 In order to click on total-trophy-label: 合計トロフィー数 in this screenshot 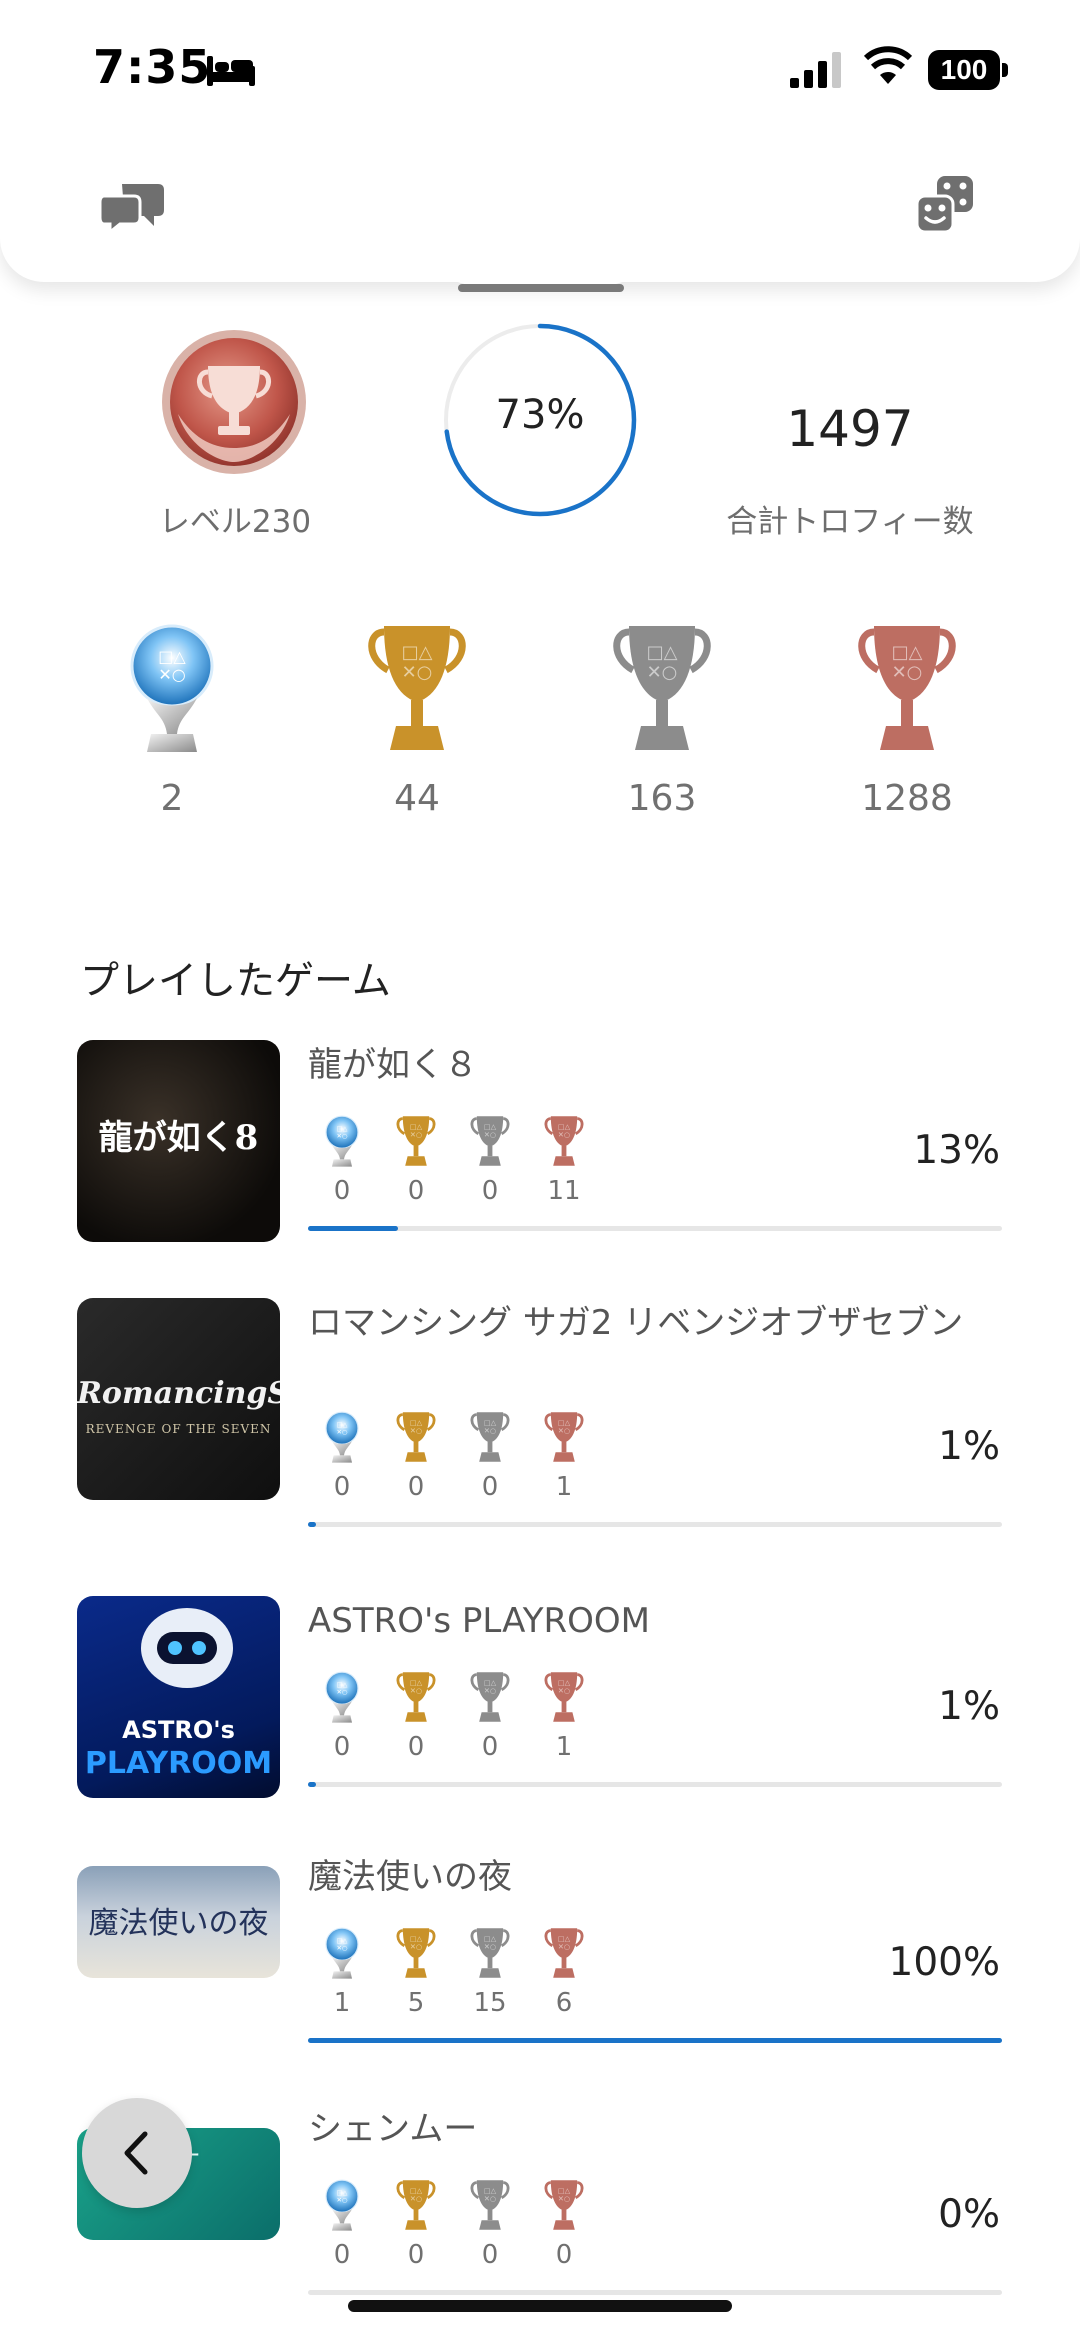, I will do `click(850, 522)`.